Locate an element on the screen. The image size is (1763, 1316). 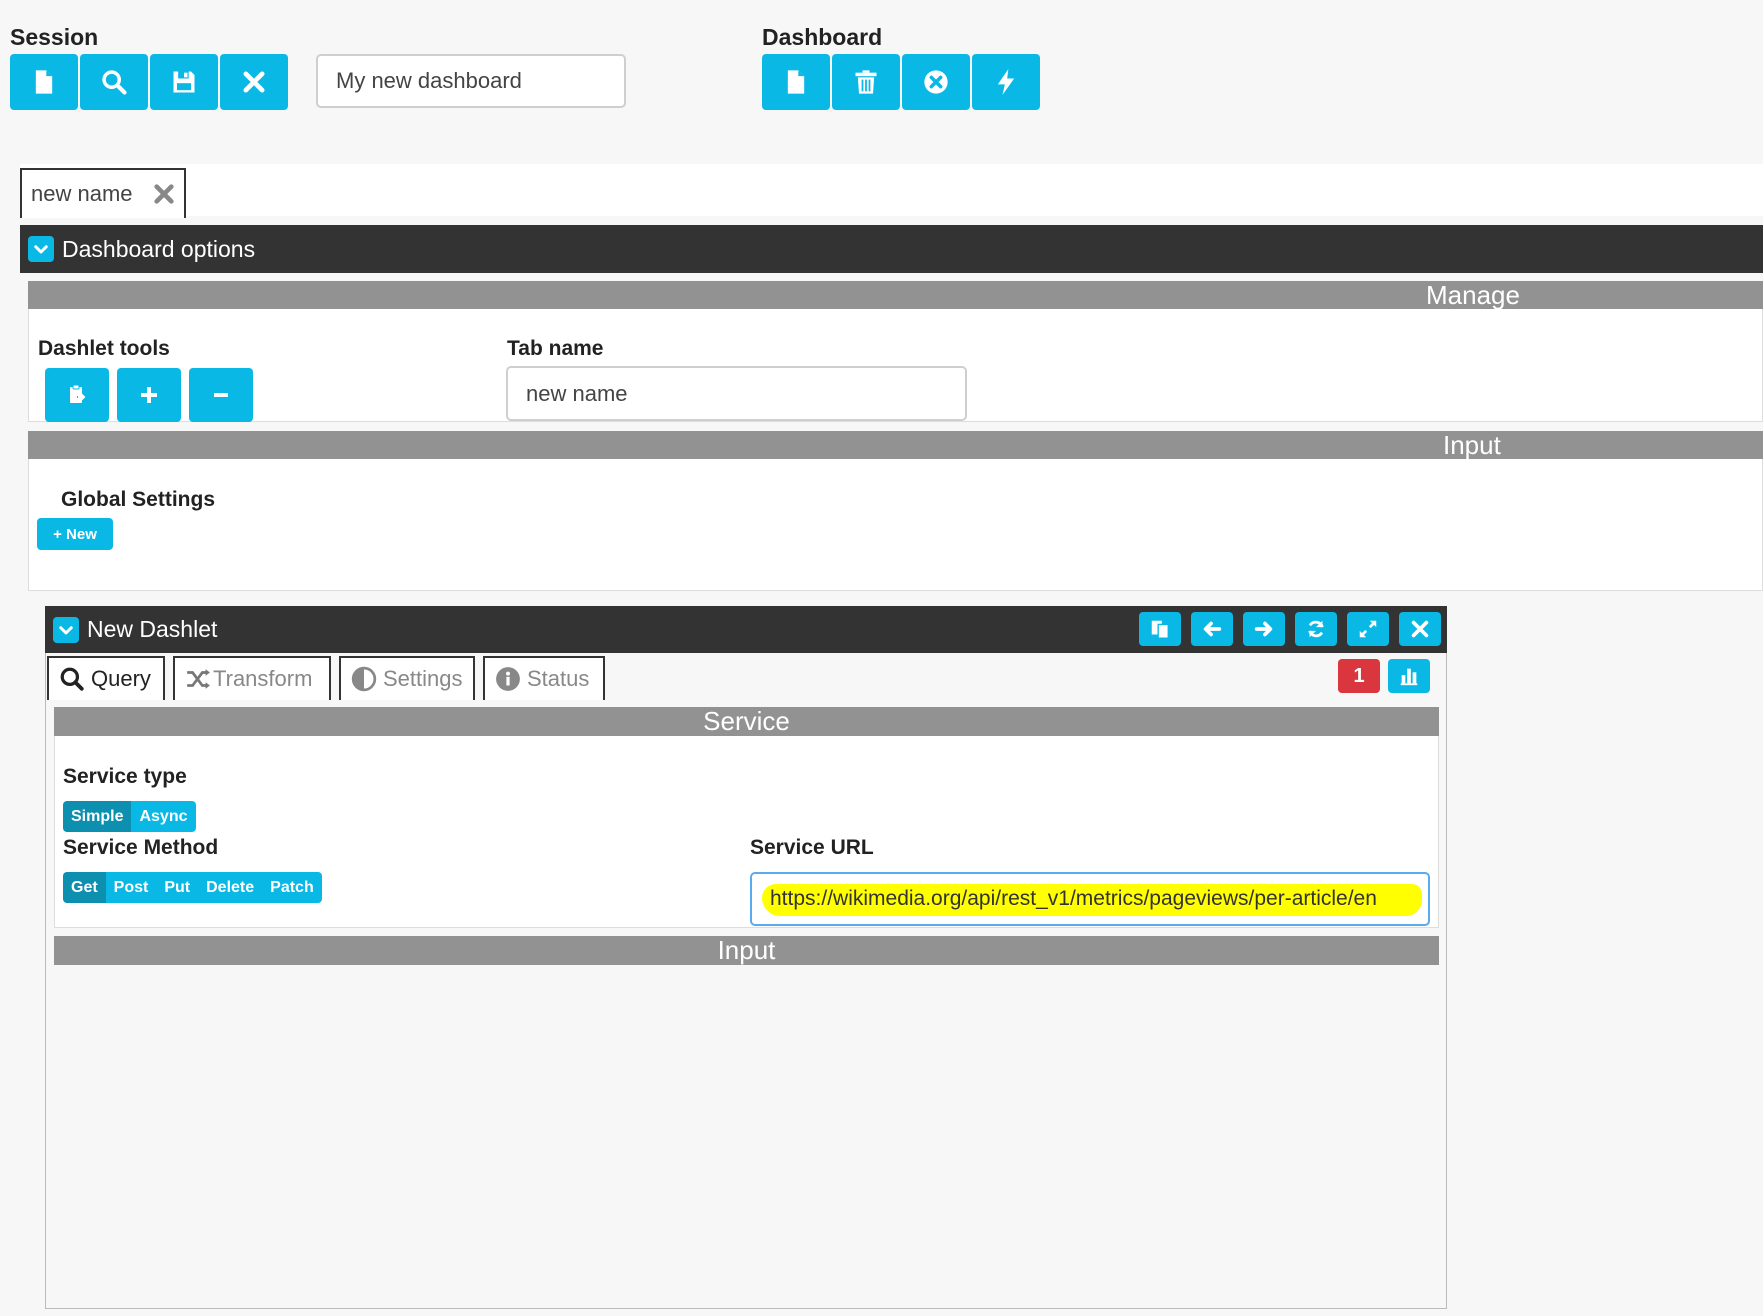
dashboard-new-button is located at coordinates (796, 82).